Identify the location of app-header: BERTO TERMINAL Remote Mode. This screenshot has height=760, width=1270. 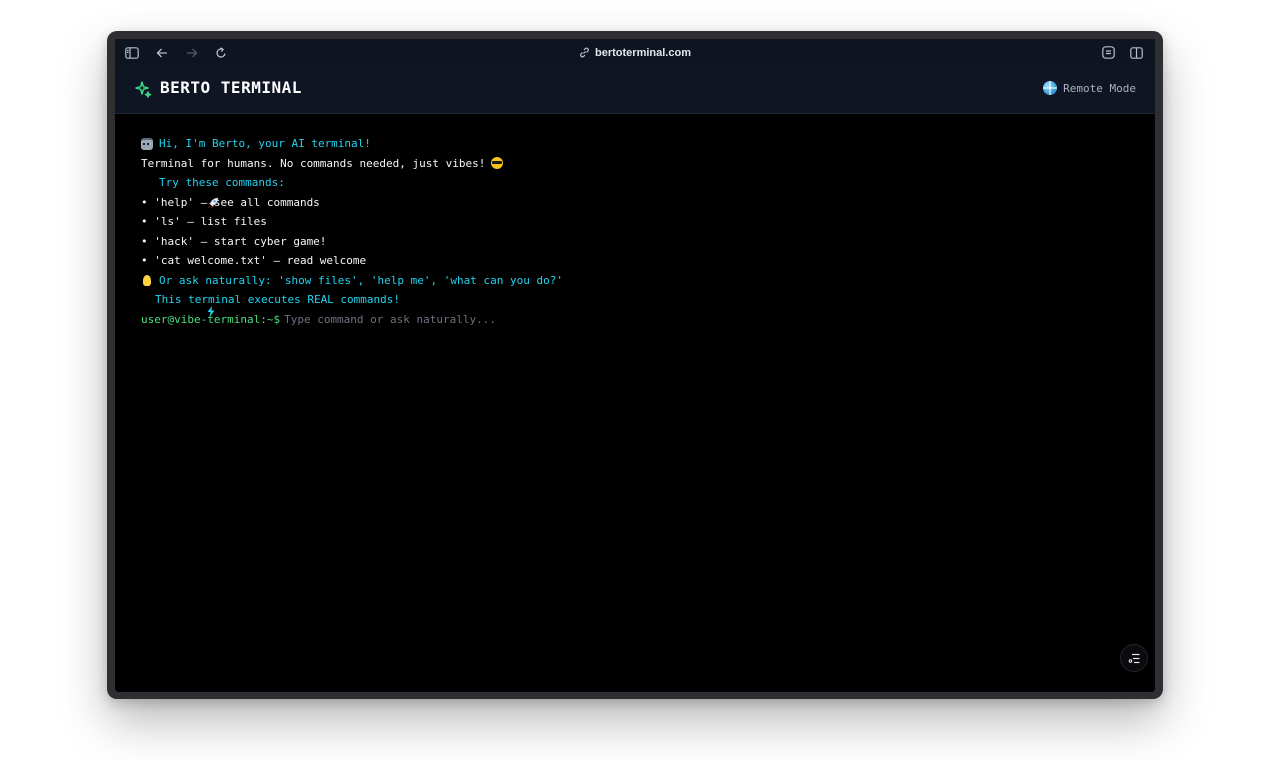
(635, 90).